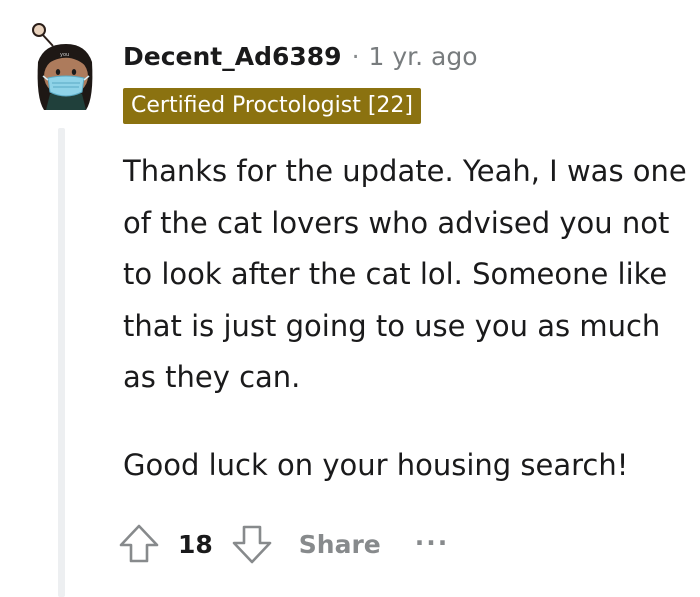 The height and width of the screenshot is (597, 700). What do you see at coordinates (376, 464) in the screenshot?
I see `comment-paragraph: Good luck on your housing search!` at bounding box center [376, 464].